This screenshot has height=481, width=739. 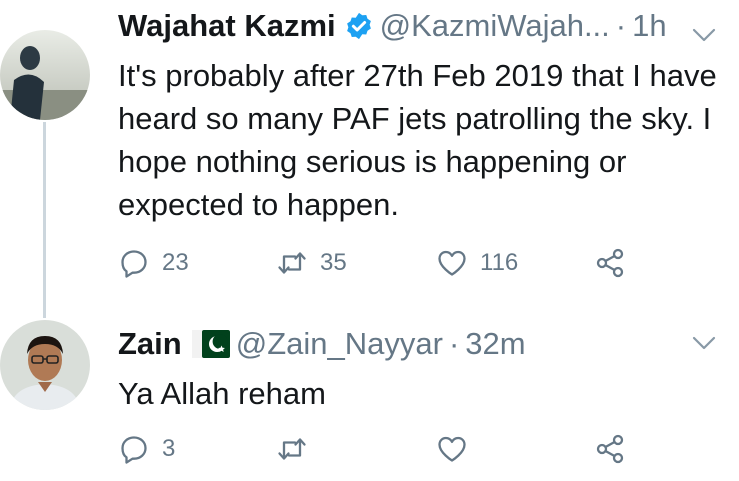 I want to click on tweet-header: Wajahat Kazmi @KazmiWajah... · 1h, so click(x=392, y=26).